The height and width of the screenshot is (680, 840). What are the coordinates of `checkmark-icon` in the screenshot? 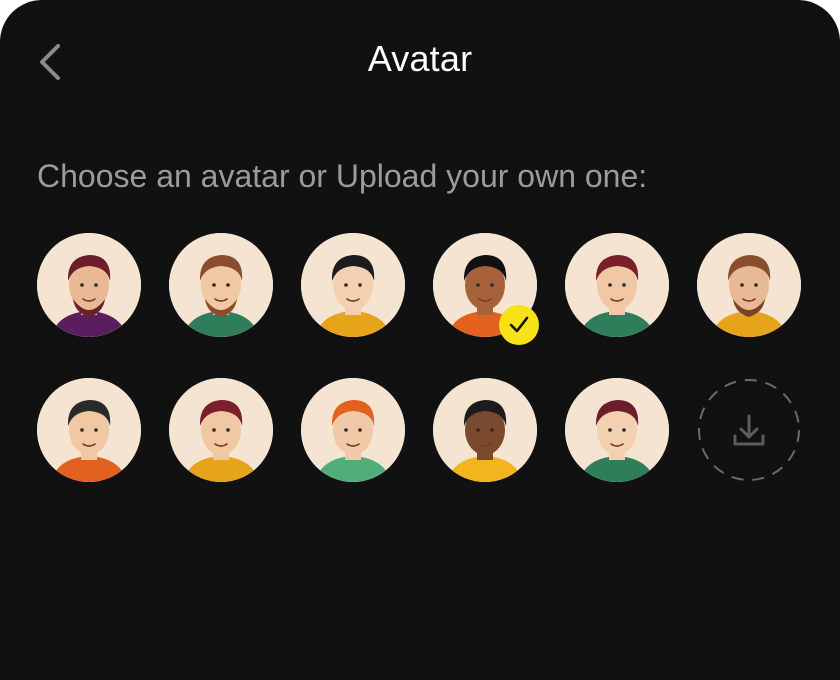 It's located at (519, 324).